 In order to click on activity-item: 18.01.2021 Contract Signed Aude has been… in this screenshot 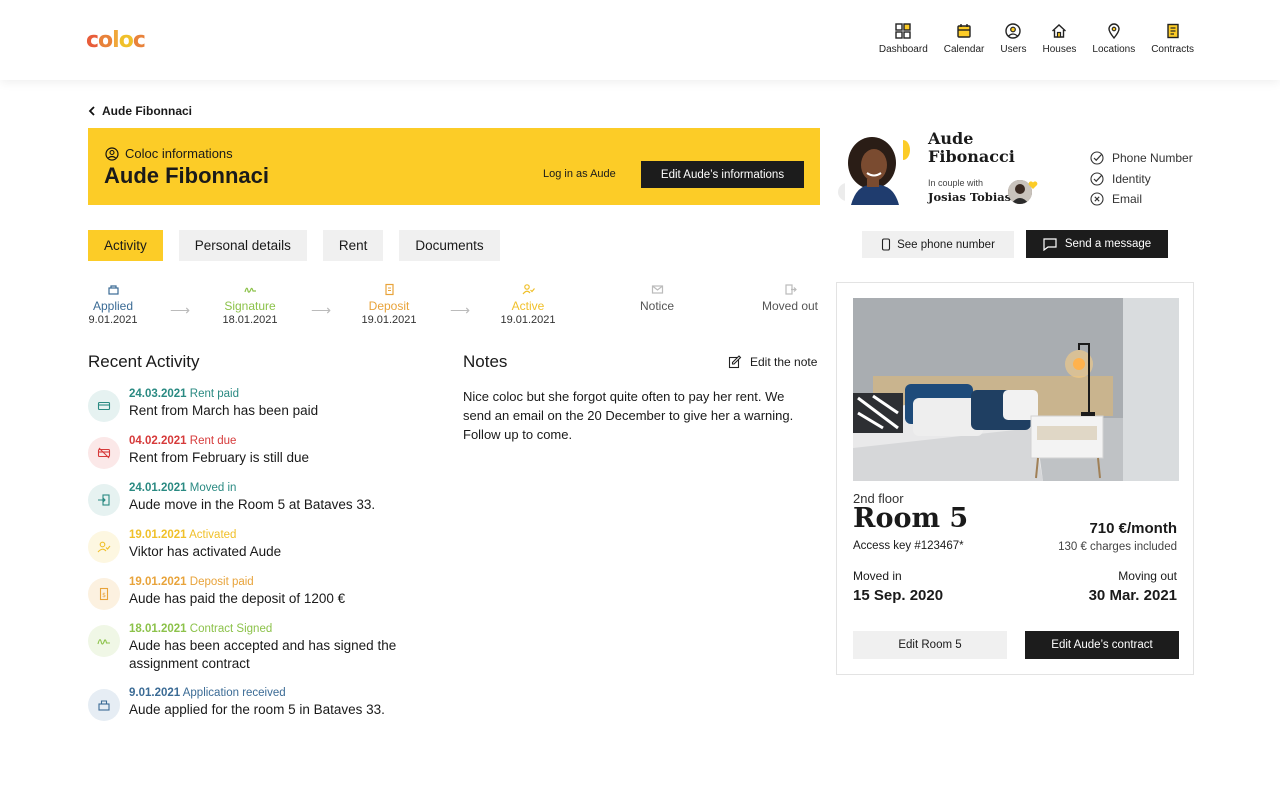, I will do `click(263, 648)`.